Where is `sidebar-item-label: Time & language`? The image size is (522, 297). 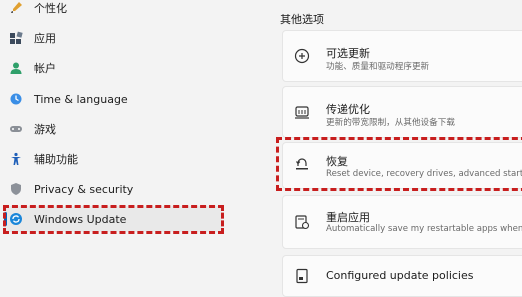
sidebar-item-label: Time & language is located at coordinates (81, 99).